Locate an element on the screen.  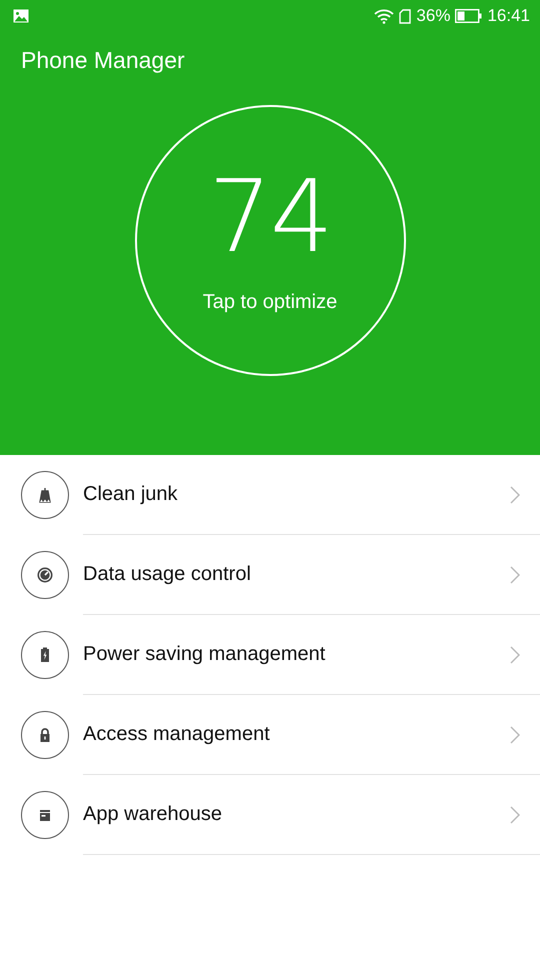
app-title: Phone Manager is located at coordinates (102, 60).